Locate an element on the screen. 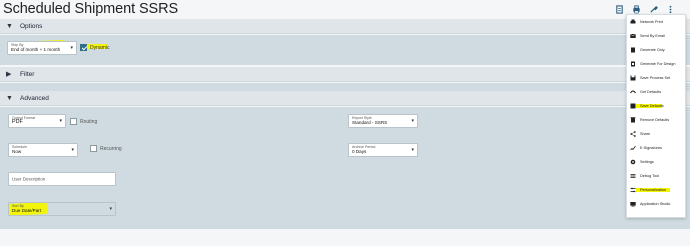  email-icon is located at coordinates (633, 36).